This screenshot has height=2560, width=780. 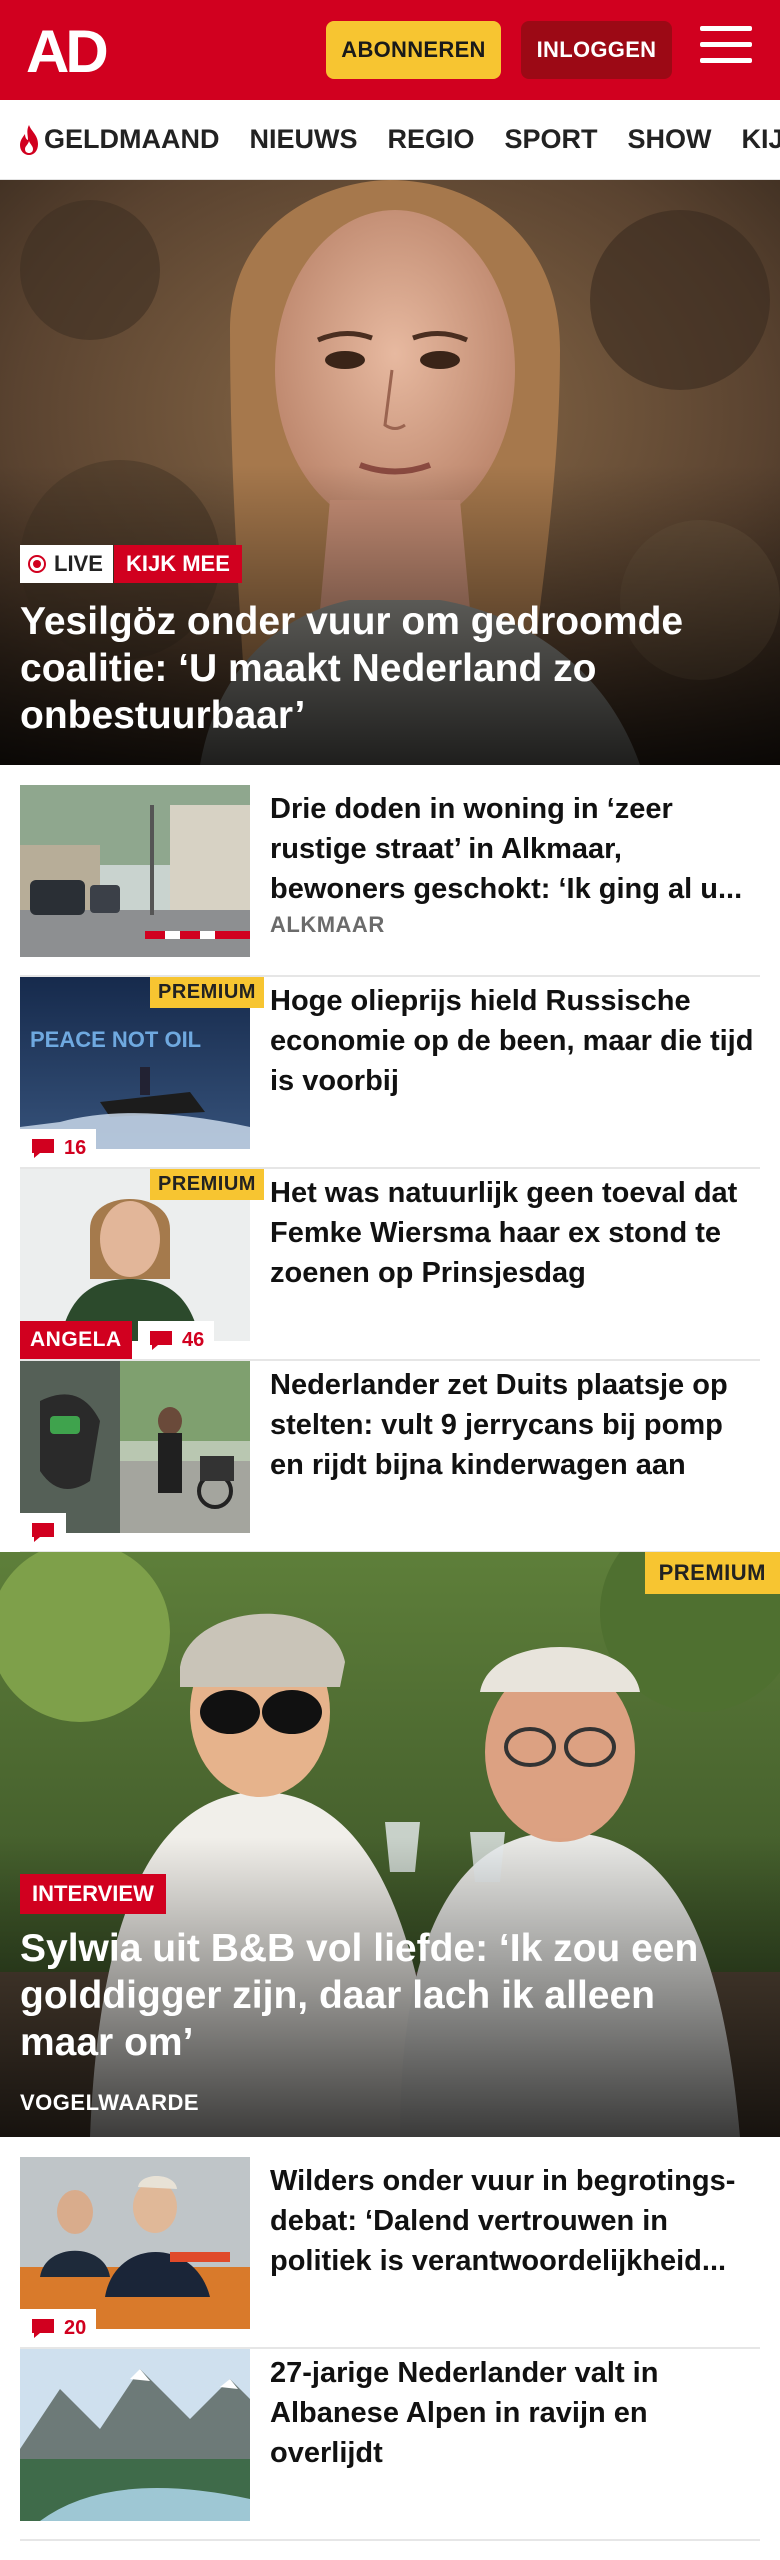 What do you see at coordinates (37, 564) in the screenshot?
I see `live-dot-icon` at bounding box center [37, 564].